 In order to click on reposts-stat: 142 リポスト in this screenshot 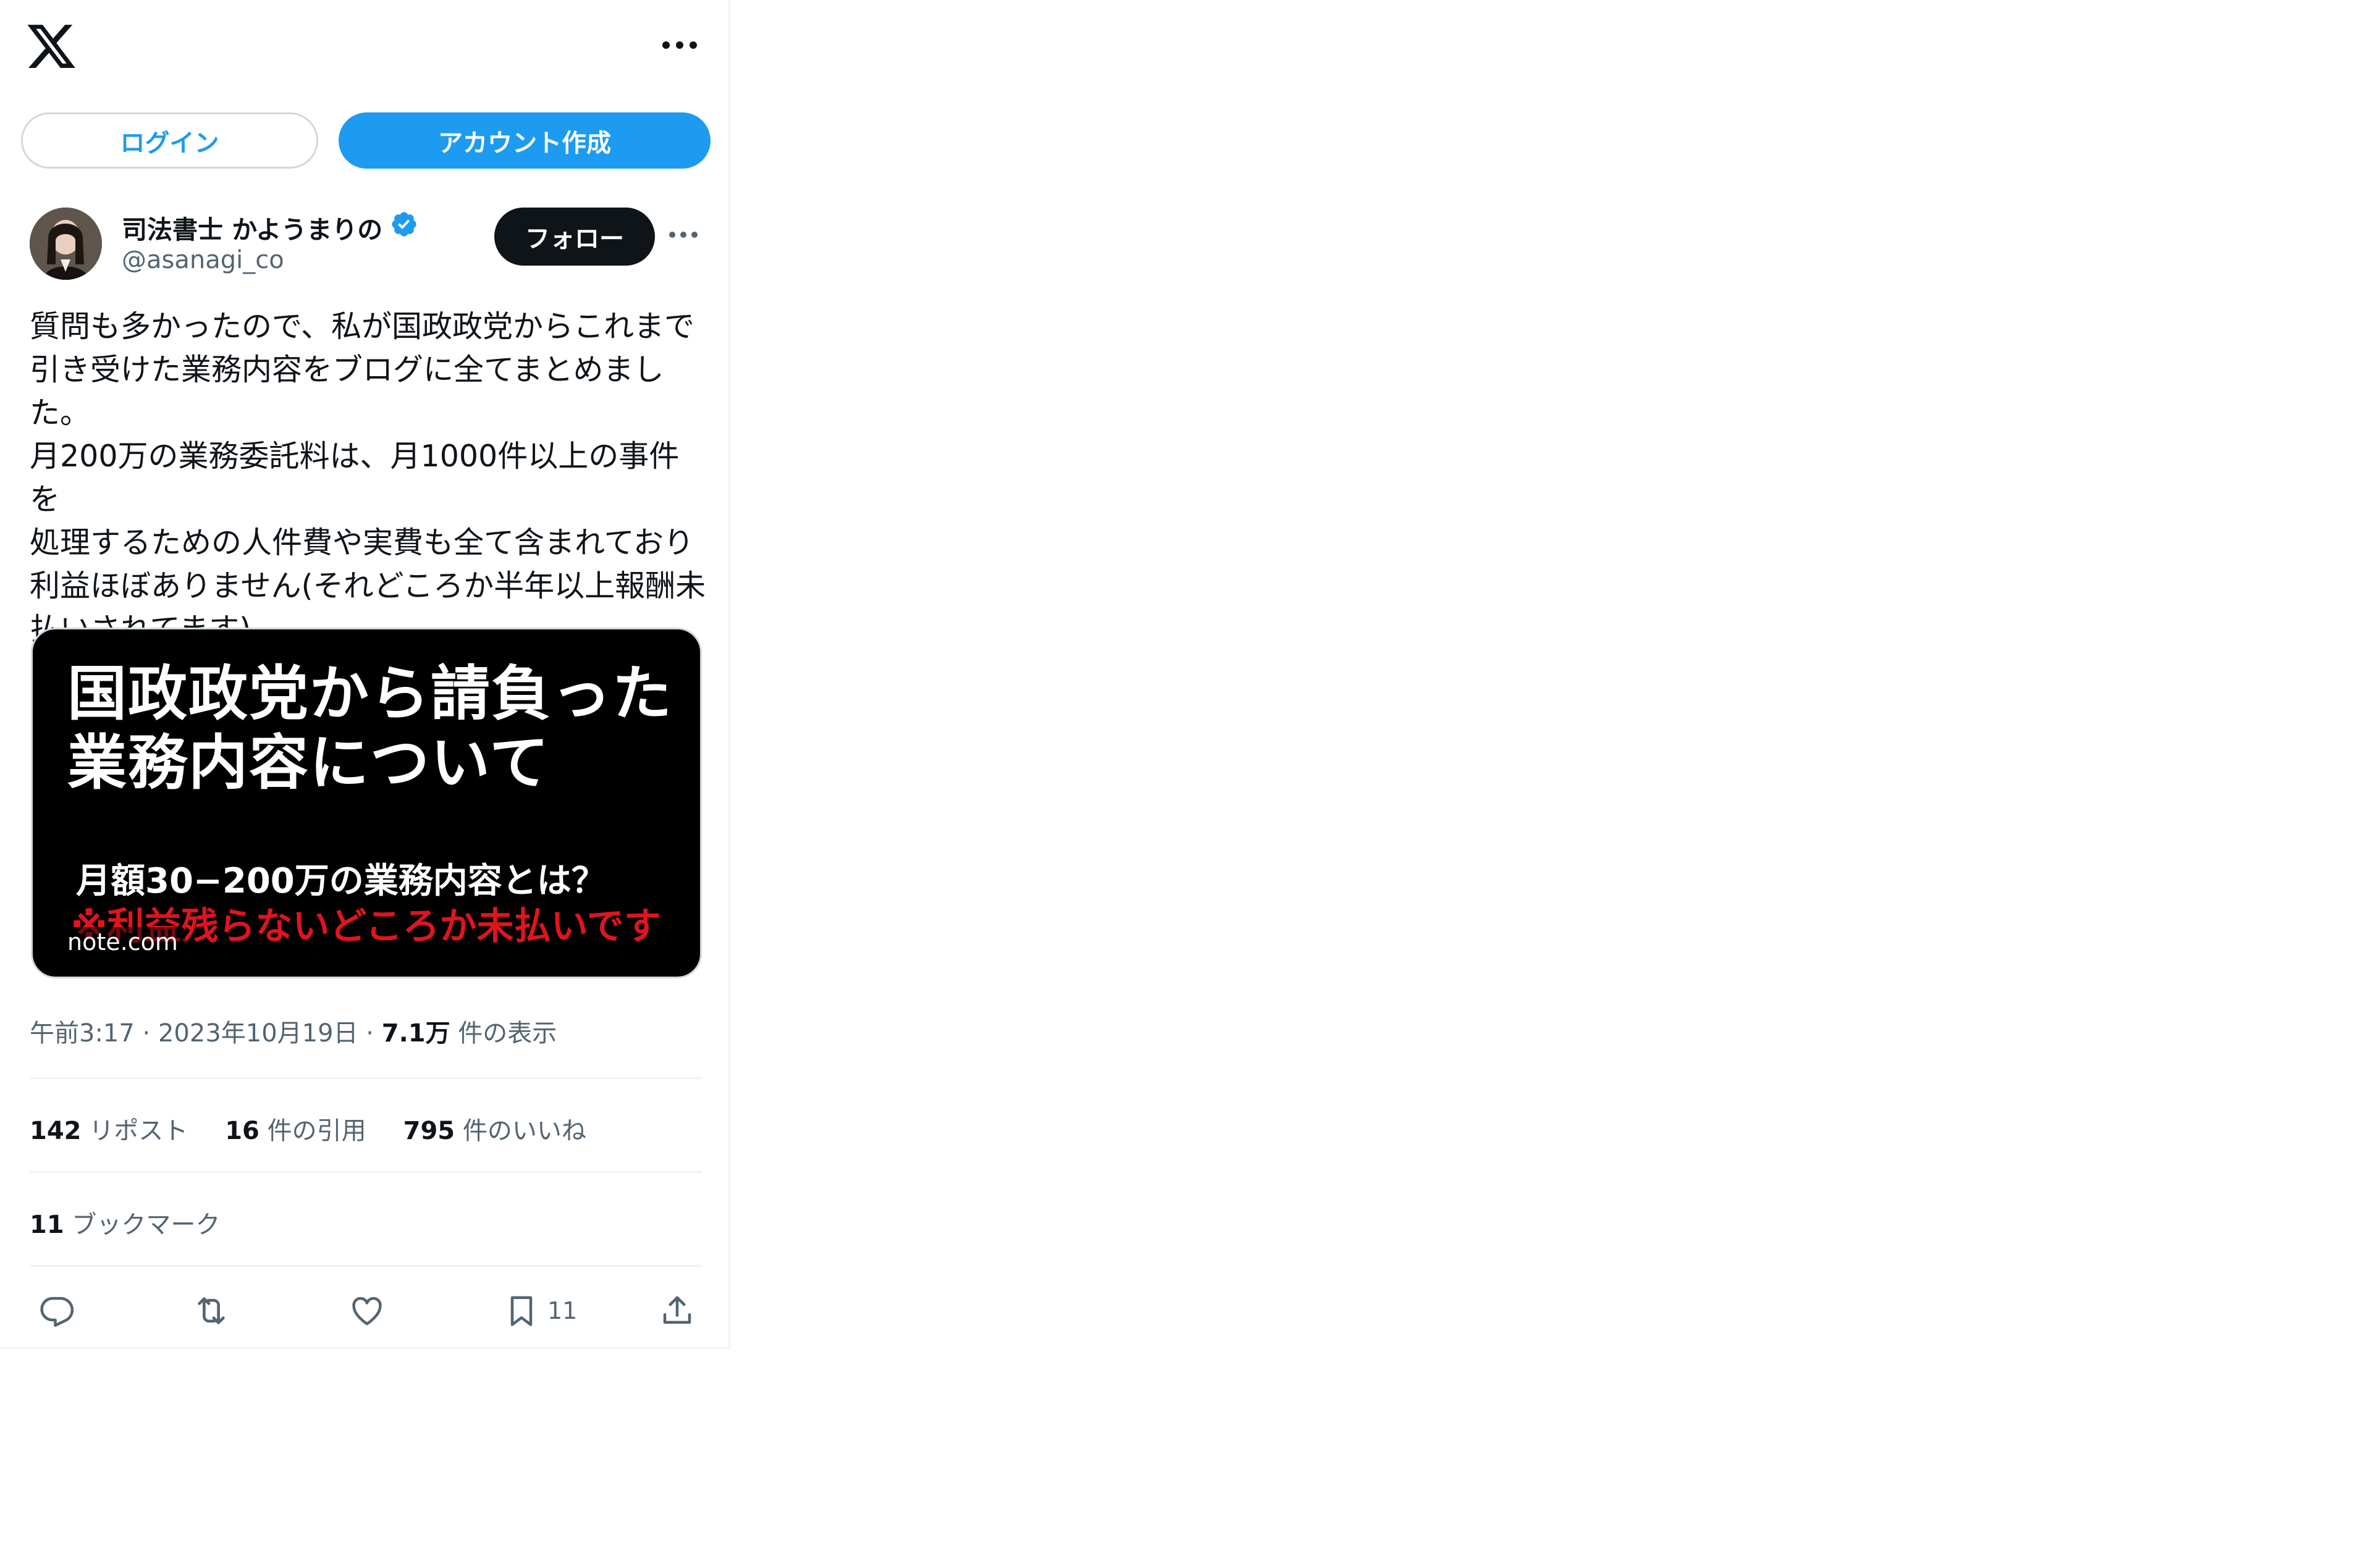, I will do `click(109, 1128)`.